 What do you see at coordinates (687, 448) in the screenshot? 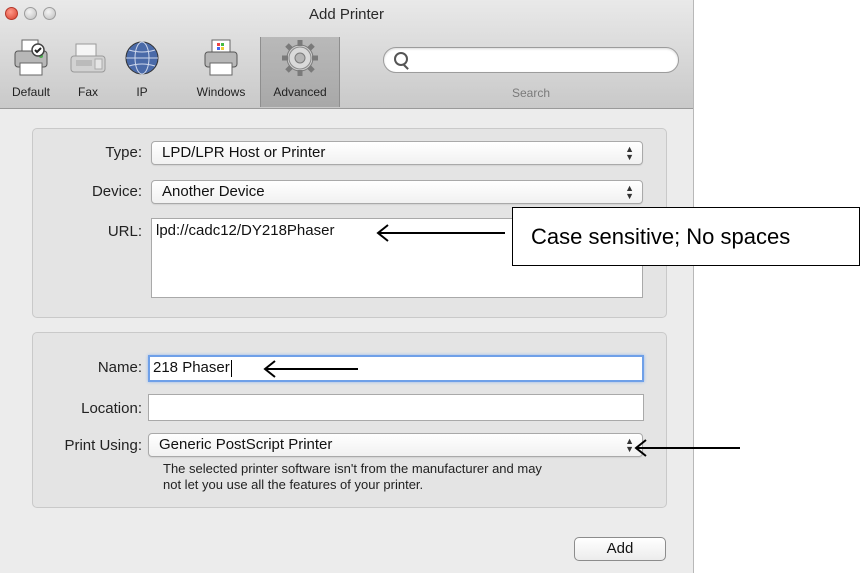
I see `print-using-arrow-icon` at bounding box center [687, 448].